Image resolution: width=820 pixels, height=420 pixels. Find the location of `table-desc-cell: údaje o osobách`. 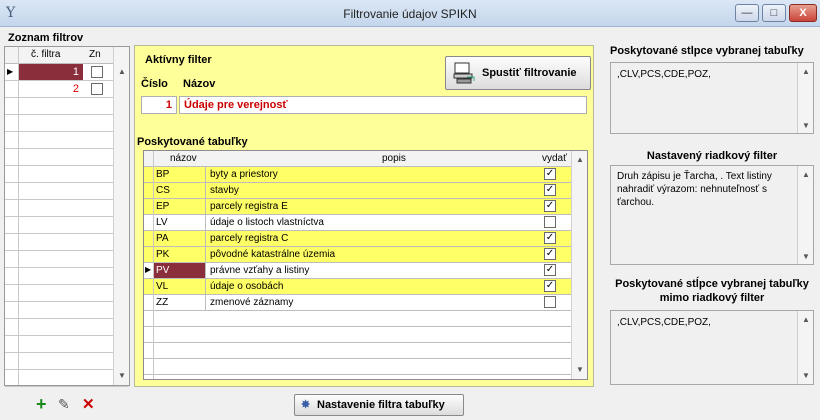

table-desc-cell: údaje o osobách is located at coordinates (247, 286).